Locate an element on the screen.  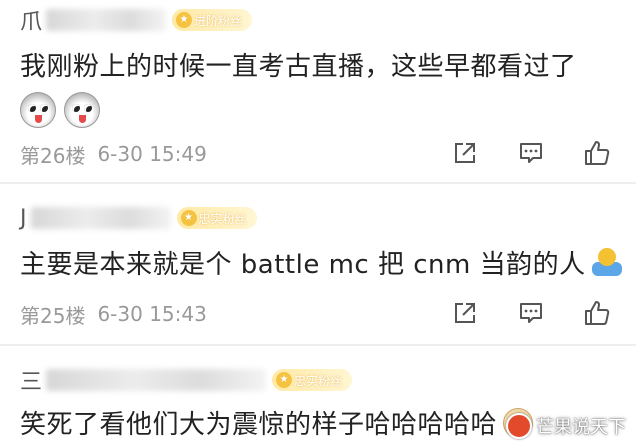
comment-text-body: 我刚粉上的时候一直考古直播，这些早都看过了 is located at coordinates (298, 67).